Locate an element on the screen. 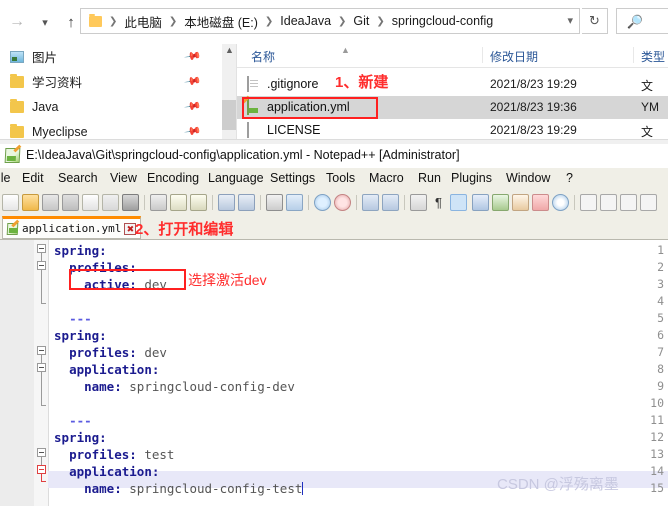  run-macro-multiple-icon is located at coordinates (648, 202).